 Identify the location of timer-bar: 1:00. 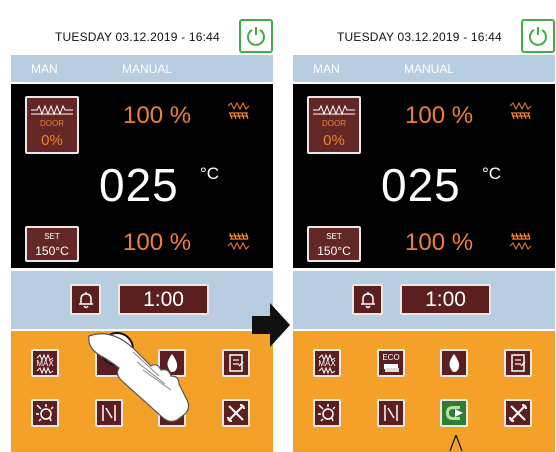
(424, 300).